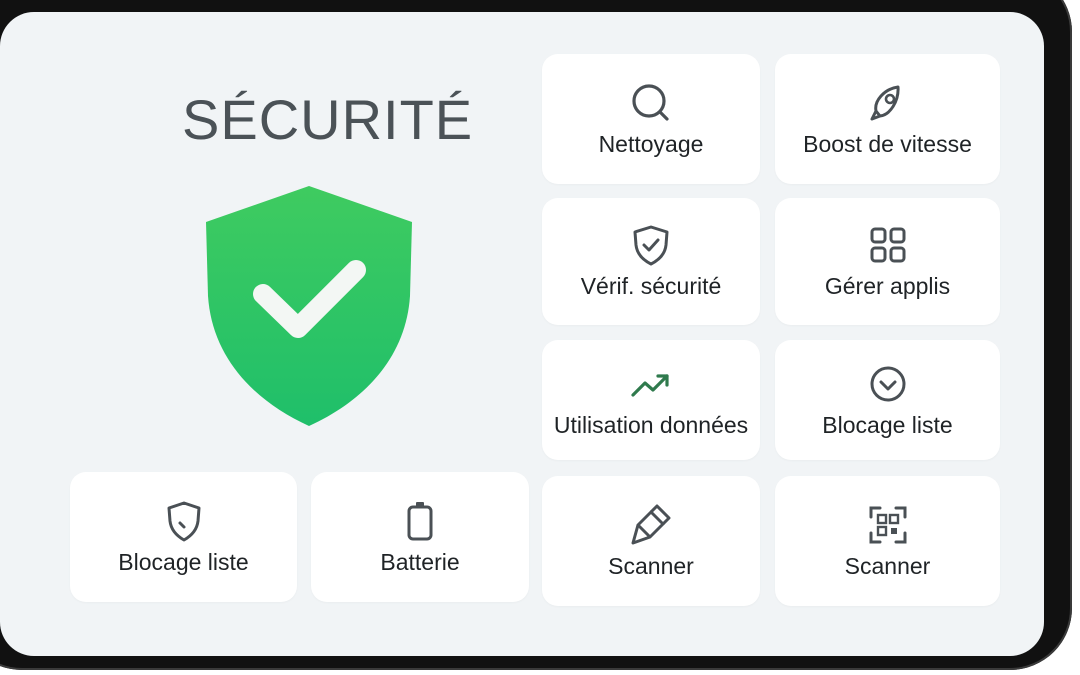 This screenshot has width=1080, height=675. Describe the element at coordinates (887, 143) in the screenshot. I see `tile-label: Boost de vitesse` at that location.